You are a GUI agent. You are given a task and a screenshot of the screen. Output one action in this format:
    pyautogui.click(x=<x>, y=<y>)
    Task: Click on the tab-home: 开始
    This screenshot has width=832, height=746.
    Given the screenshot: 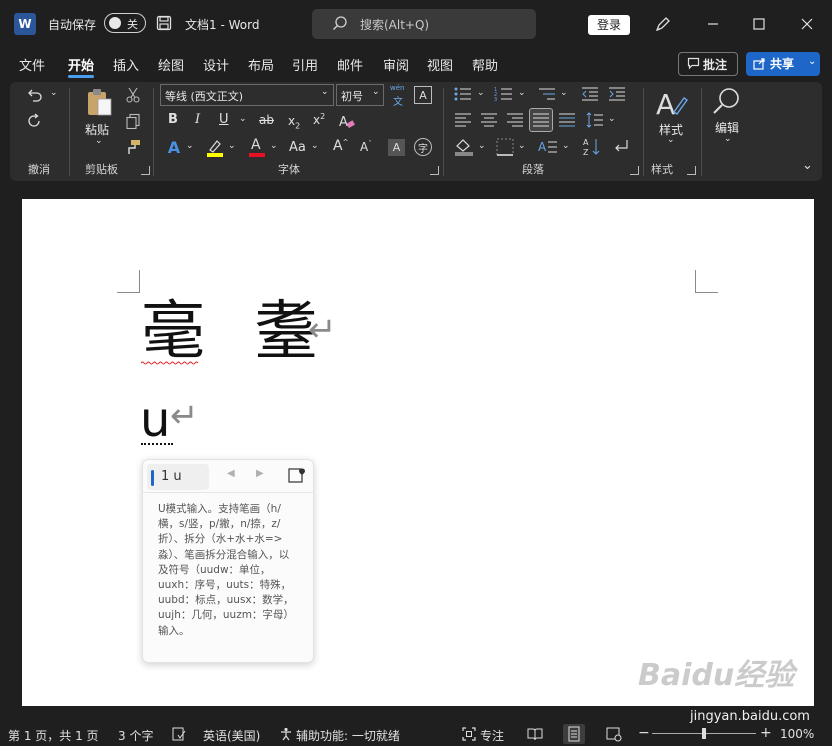 What is the action you would take?
    pyautogui.click(x=81, y=64)
    